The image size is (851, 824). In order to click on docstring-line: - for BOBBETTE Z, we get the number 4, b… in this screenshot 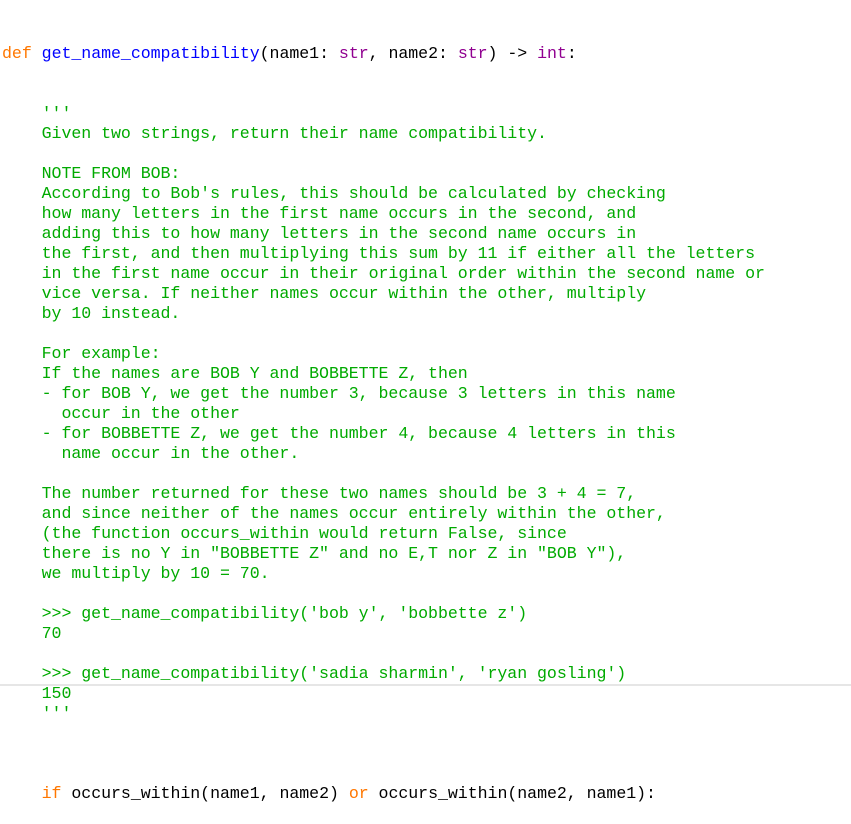, I will do `click(339, 433)`.